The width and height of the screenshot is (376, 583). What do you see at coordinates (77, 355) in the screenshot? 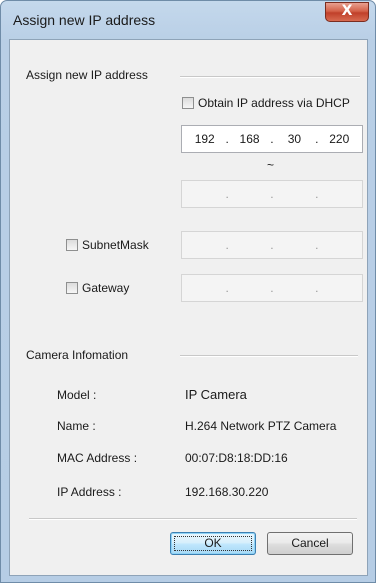
I see `camera-group-label: Camera Infomation` at bounding box center [77, 355].